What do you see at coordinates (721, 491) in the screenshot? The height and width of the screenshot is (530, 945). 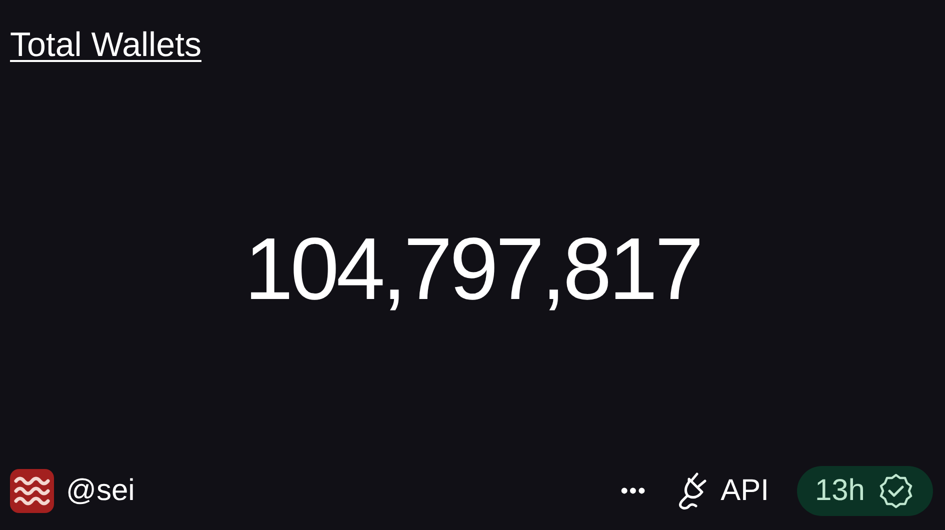 I see `api-button: API` at bounding box center [721, 491].